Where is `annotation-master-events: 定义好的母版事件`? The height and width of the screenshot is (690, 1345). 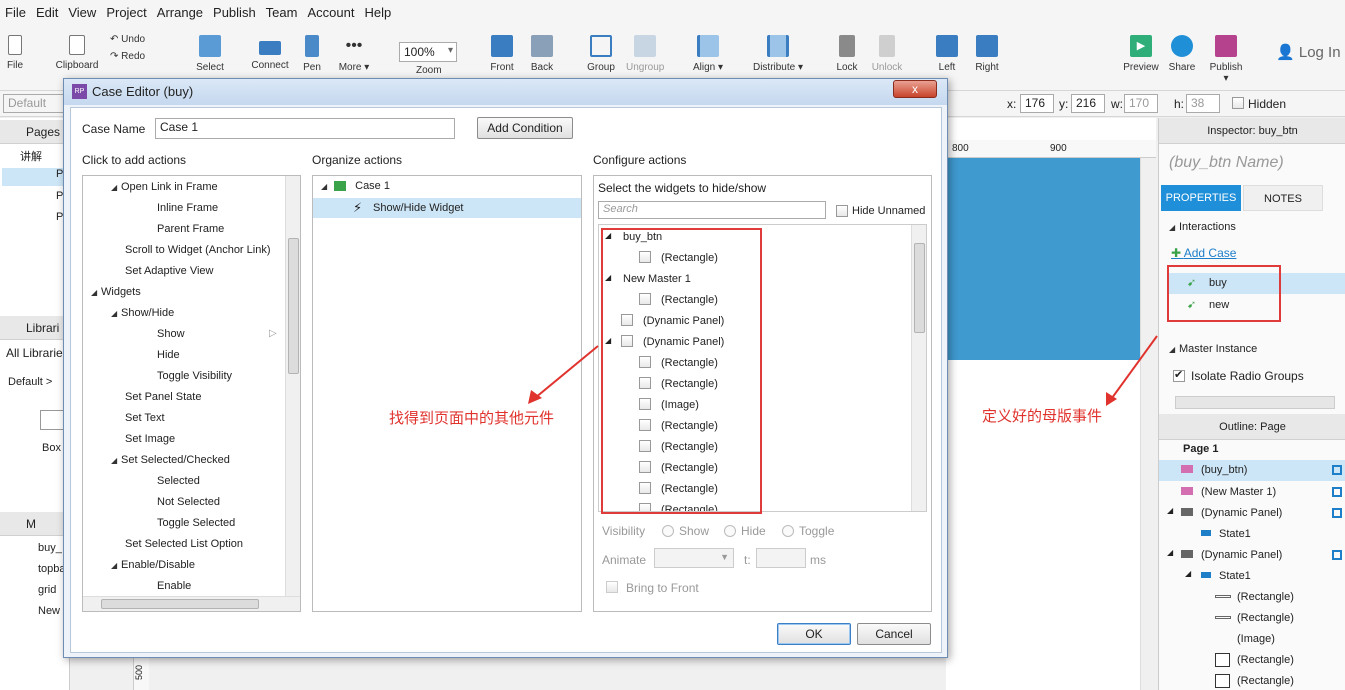
annotation-master-events: 定义好的母版事件 is located at coordinates (1042, 416).